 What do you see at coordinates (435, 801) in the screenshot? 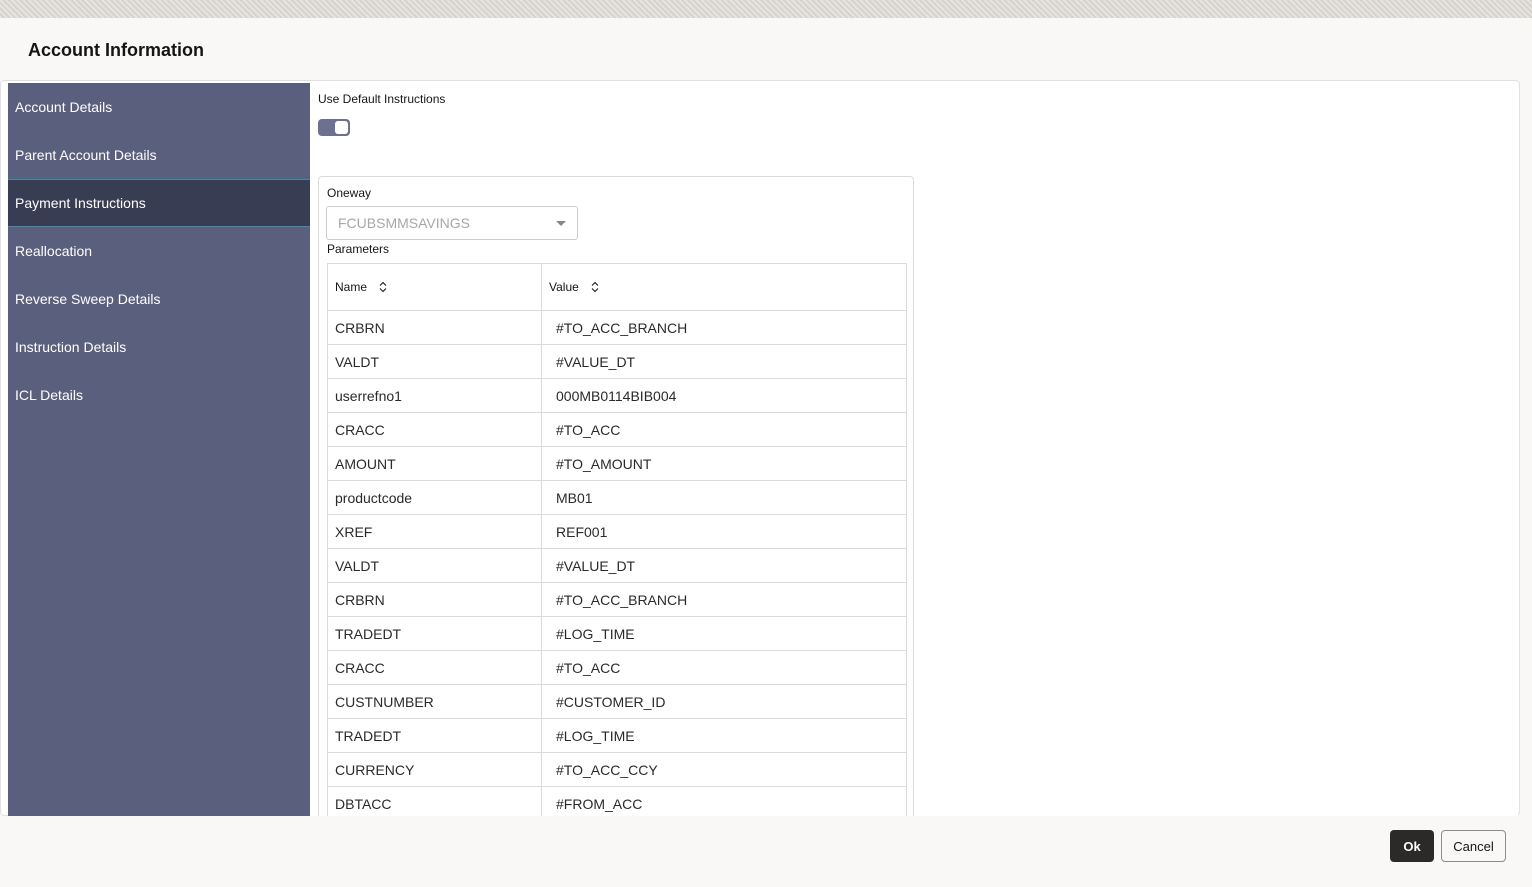
I see `cell-name: DBTACC` at bounding box center [435, 801].